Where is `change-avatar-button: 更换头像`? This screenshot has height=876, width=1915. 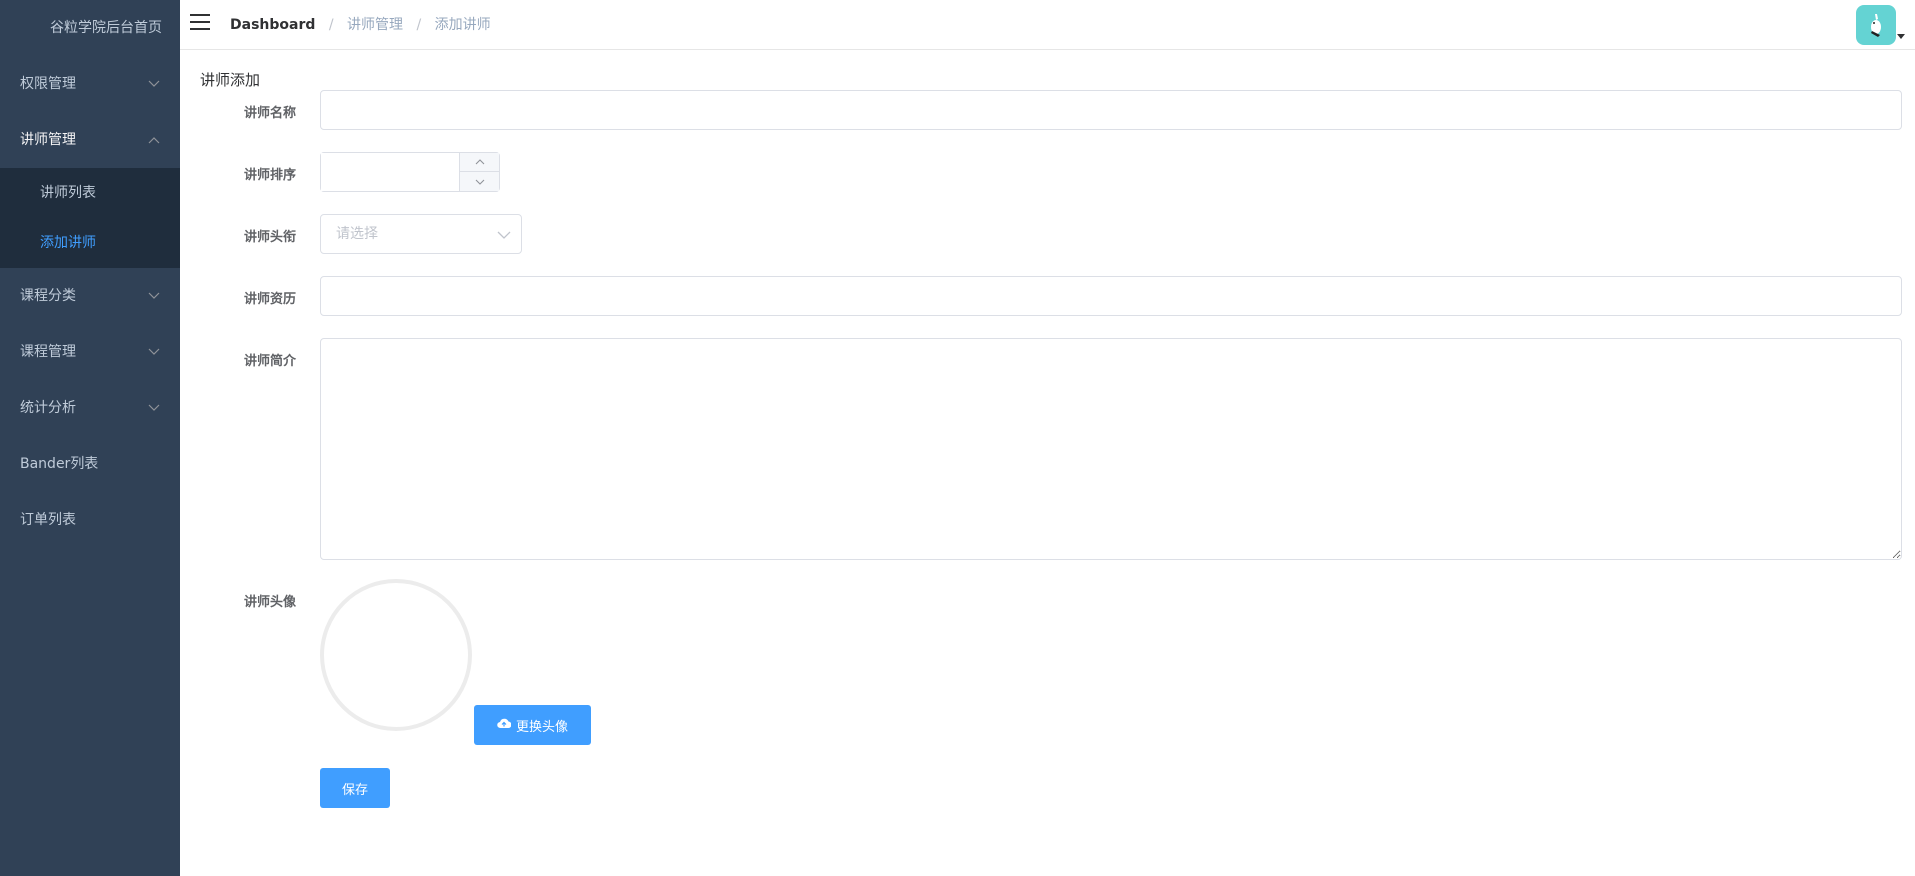
change-avatar-button: 更换头像 is located at coordinates (532, 725).